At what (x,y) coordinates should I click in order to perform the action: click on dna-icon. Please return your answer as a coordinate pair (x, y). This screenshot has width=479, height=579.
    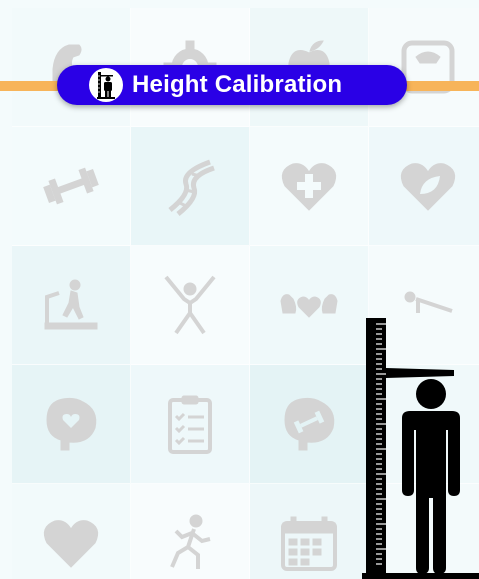
    Looking at the image, I should click on (191, 187).